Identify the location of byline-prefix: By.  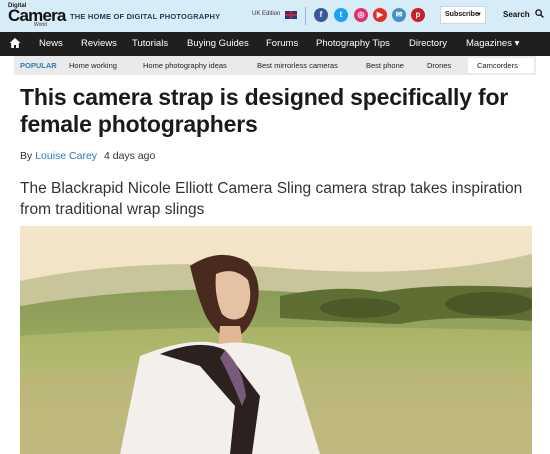
(26, 156).